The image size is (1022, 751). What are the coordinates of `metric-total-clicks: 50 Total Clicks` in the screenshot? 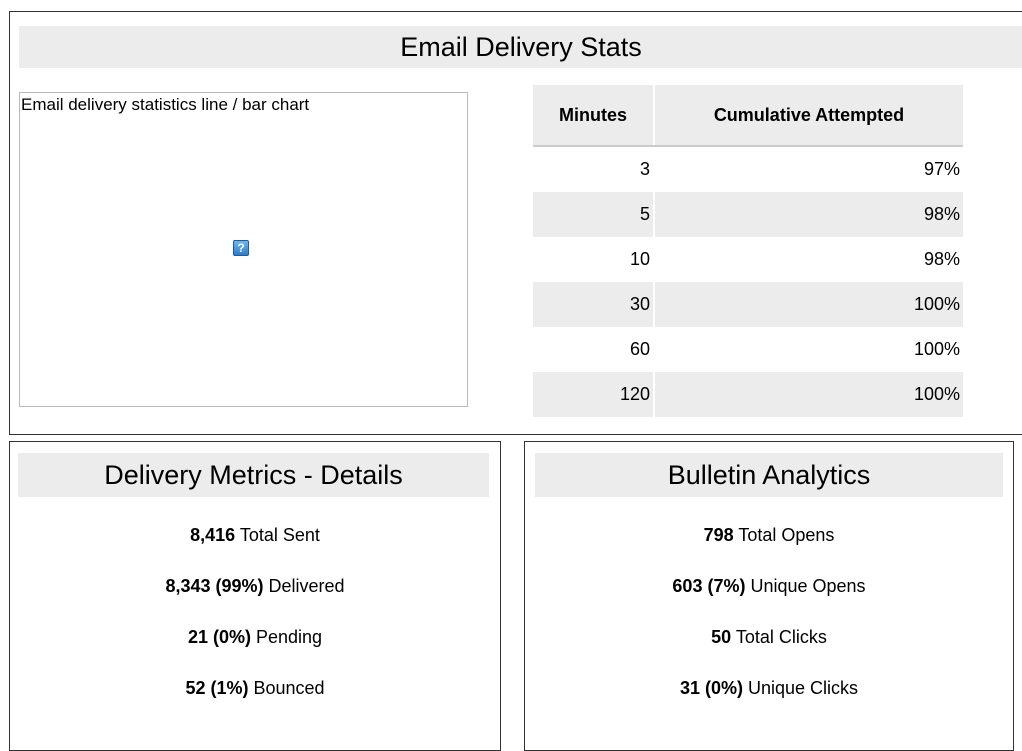 It's located at (769, 637).